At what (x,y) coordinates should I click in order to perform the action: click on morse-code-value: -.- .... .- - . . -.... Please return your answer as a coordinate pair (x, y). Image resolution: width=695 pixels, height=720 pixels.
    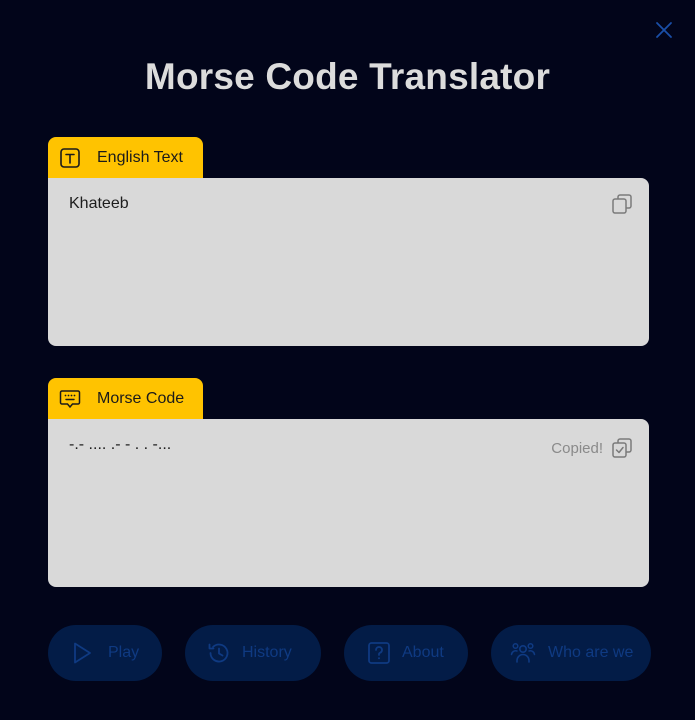
    Looking at the image, I should click on (120, 445).